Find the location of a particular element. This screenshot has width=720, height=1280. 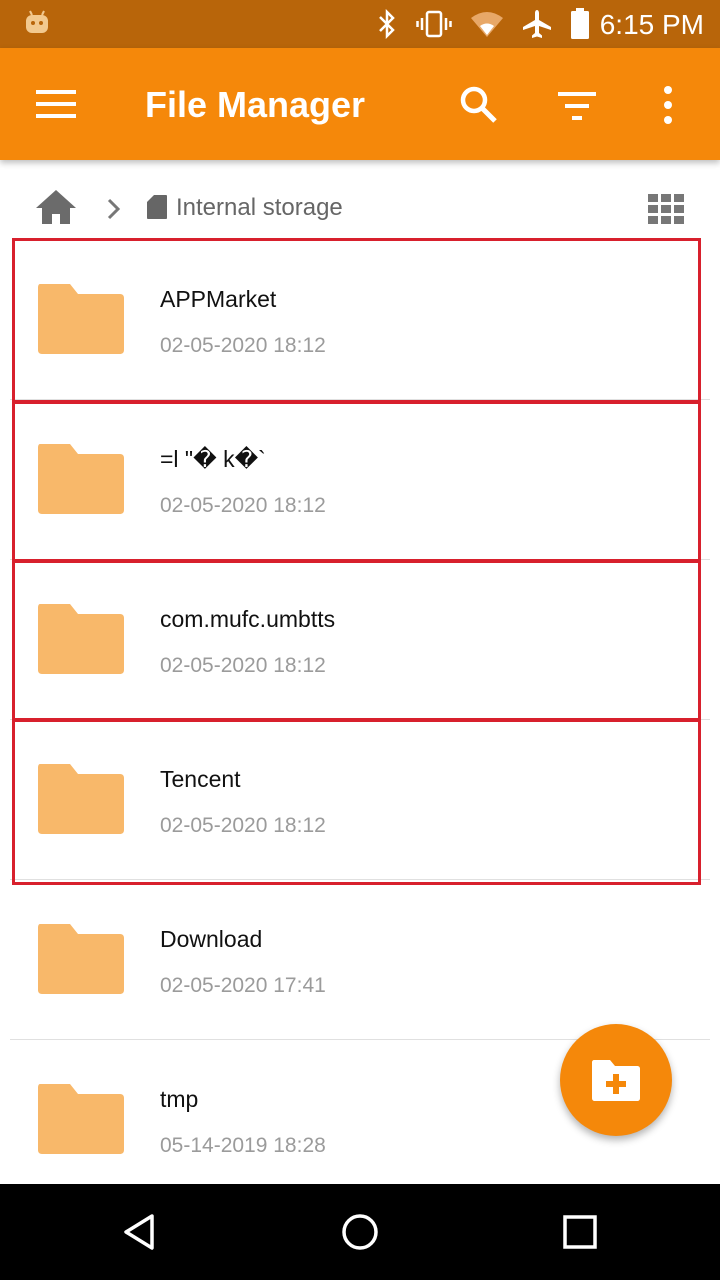

list-item: =l "� k�` 02-05-2020 18:12 is located at coordinates (360, 480).